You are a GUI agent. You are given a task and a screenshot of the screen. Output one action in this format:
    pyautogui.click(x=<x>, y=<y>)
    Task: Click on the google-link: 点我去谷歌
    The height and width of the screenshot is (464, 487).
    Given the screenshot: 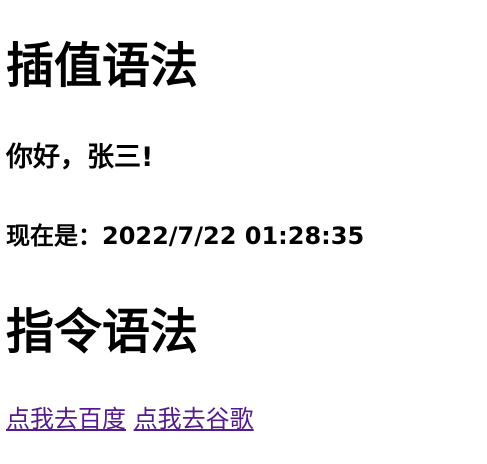 What is the action you would take?
    pyautogui.click(x=194, y=419)
    